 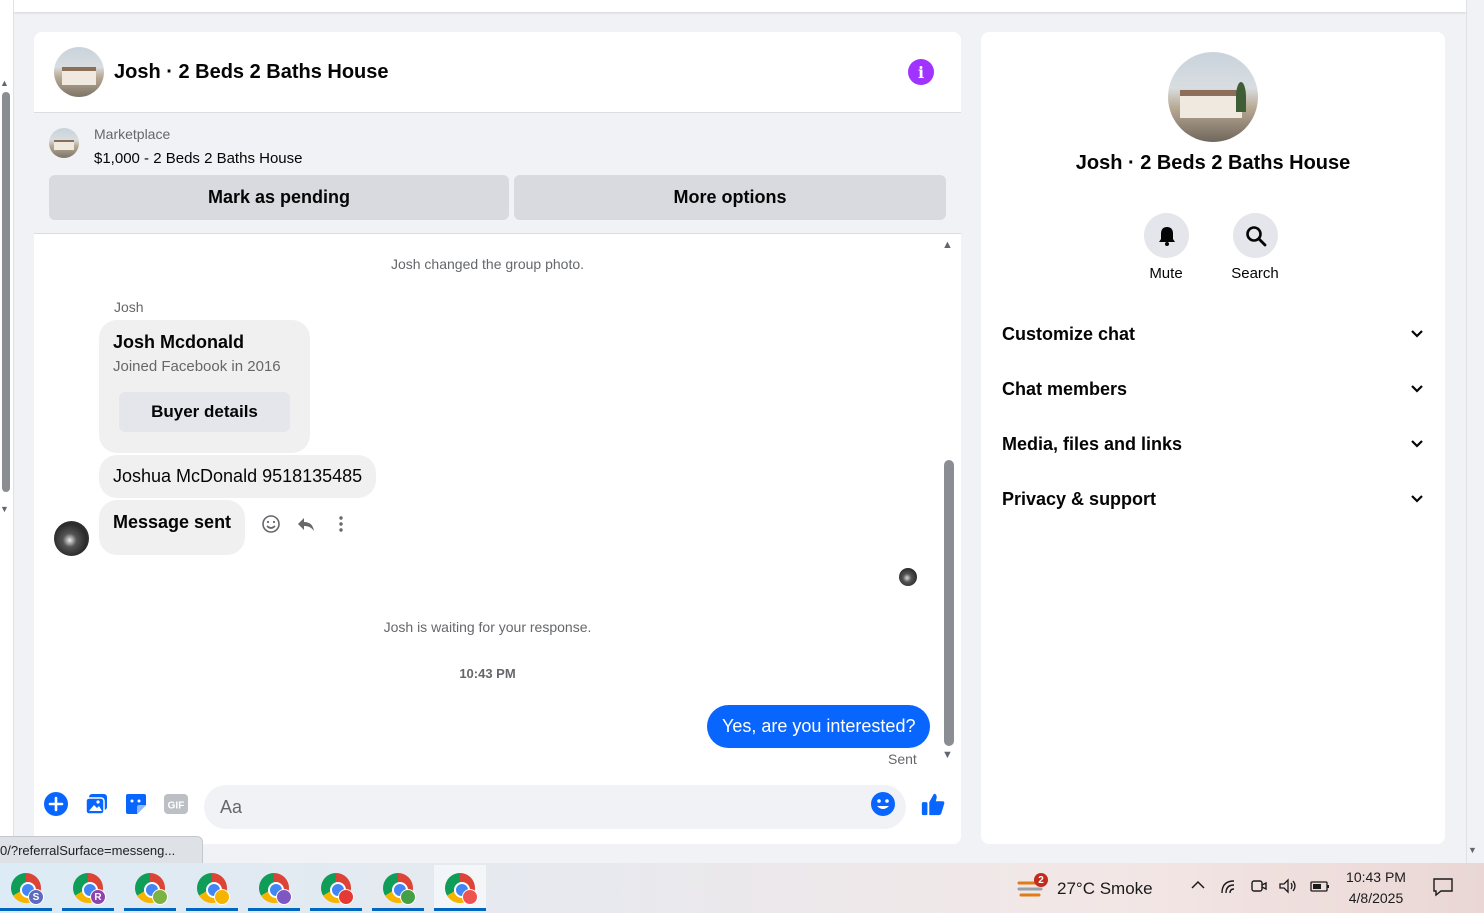 I want to click on waiting-notice: Josh is waiting for your response., so click(x=487, y=627).